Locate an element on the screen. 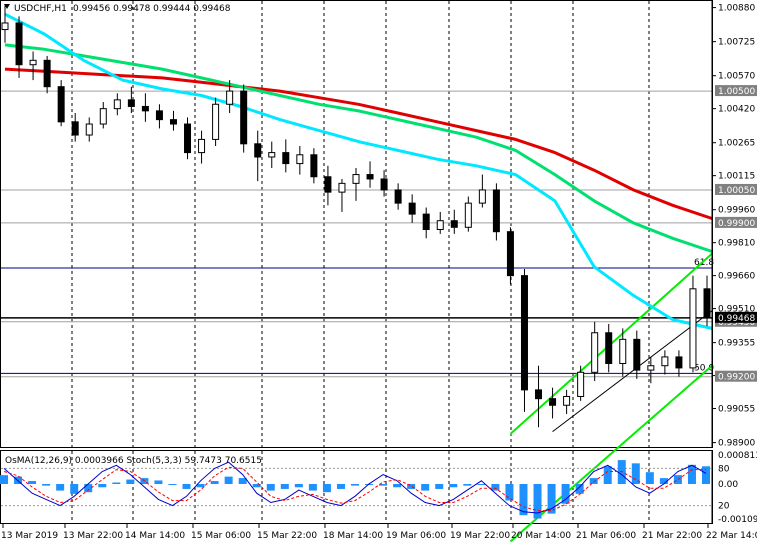  price-tick-label-10: 0.99355 is located at coordinates (736, 344).